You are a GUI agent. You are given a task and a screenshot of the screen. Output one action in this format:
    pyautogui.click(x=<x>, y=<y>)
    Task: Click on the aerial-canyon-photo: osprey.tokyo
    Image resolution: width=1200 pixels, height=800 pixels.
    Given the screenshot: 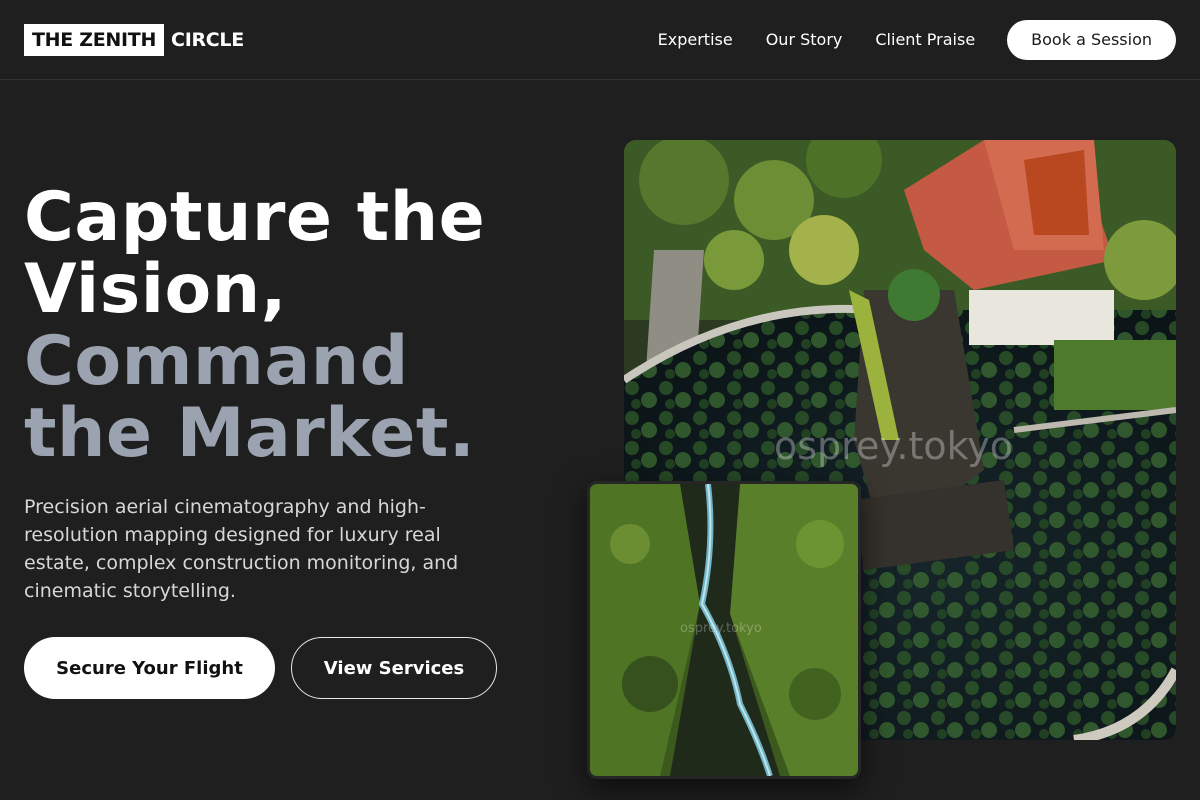 What is the action you would take?
    pyautogui.click(x=724, y=630)
    